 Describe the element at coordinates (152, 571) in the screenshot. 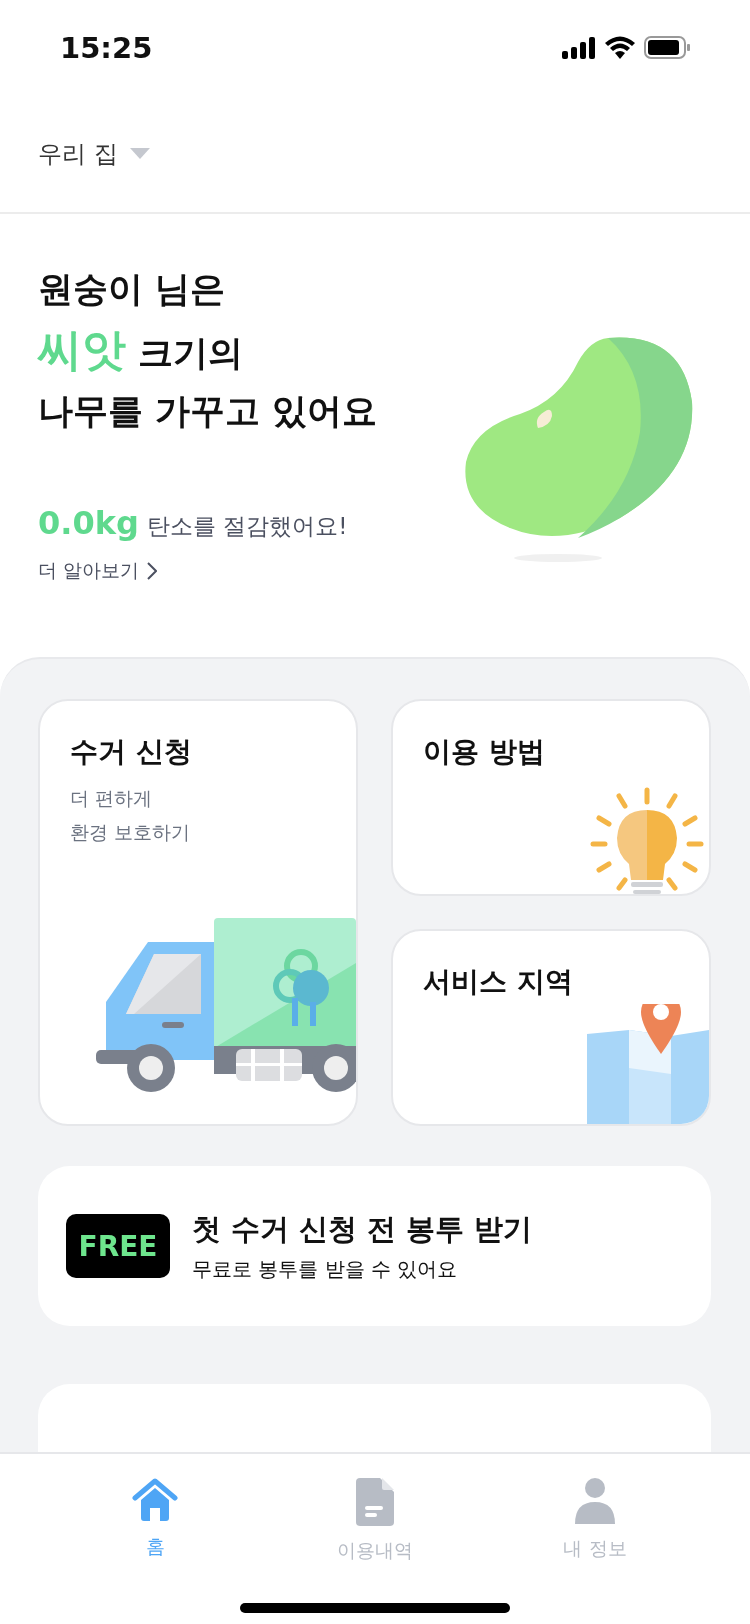

I see `chevron-right-icon` at that location.